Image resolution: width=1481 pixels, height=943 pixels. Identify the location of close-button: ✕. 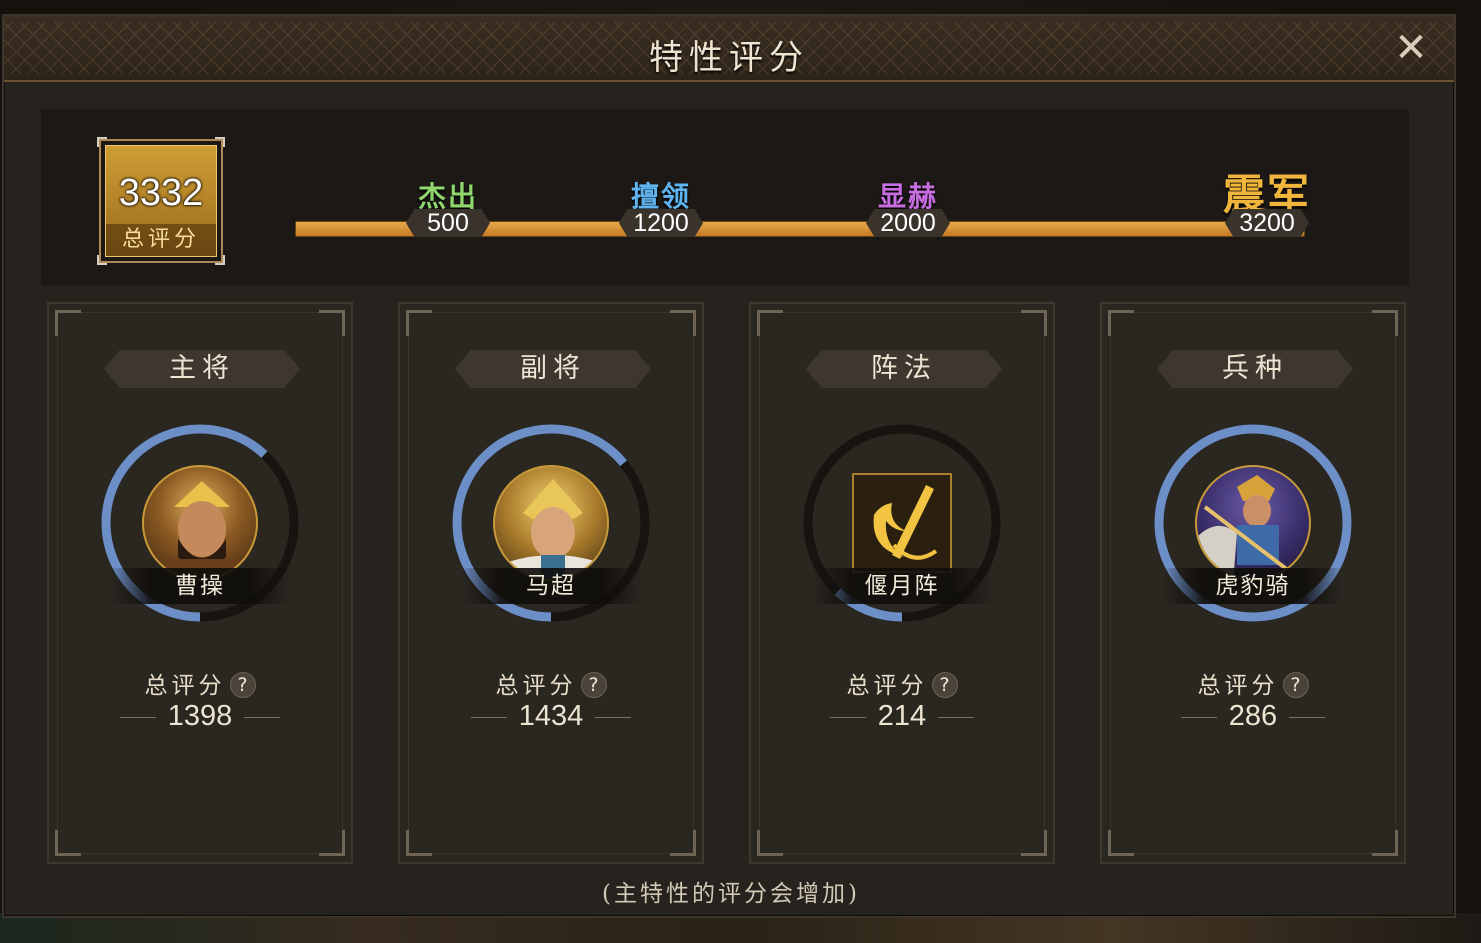
(1411, 49).